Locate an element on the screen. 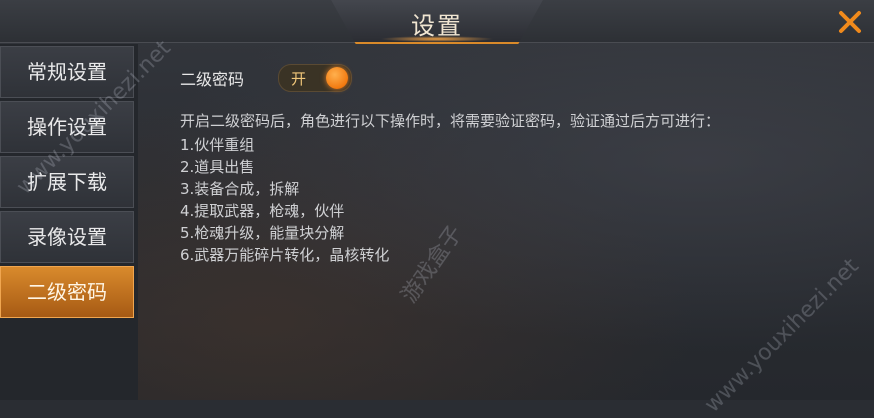 This screenshot has width=874, height=418. close-icon is located at coordinates (850, 22).